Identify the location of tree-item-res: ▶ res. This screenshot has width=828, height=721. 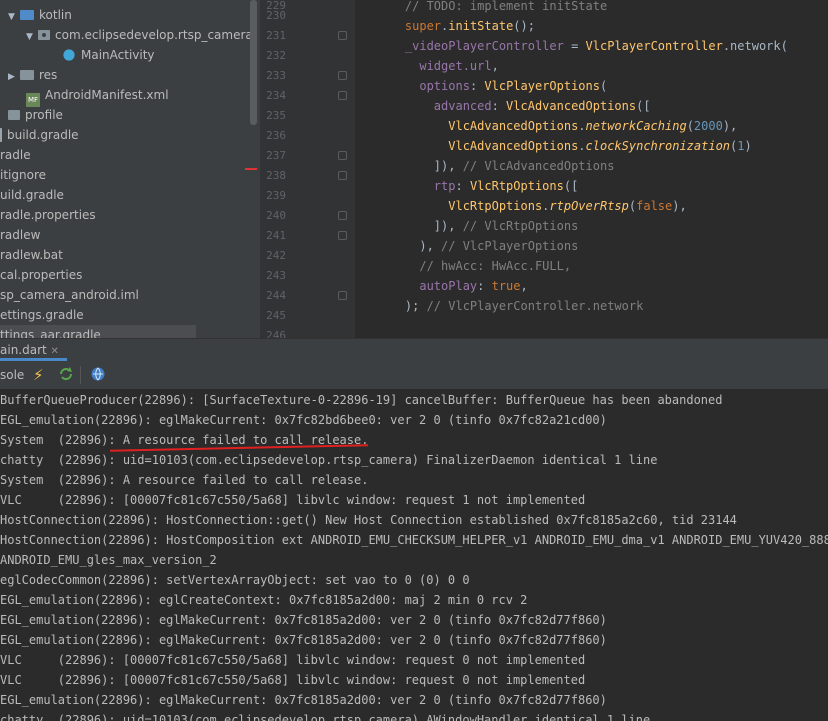
(32, 75).